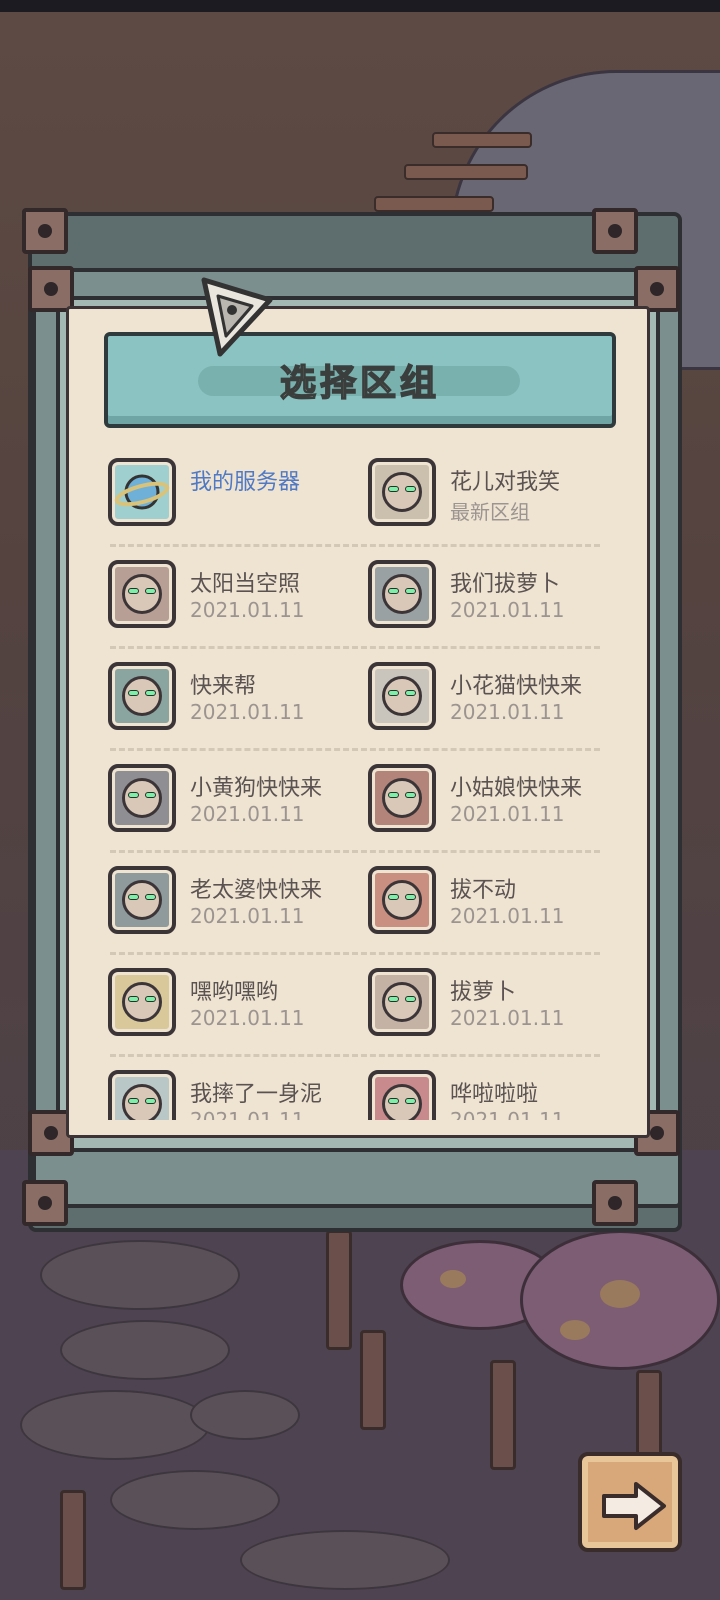 The width and height of the screenshot is (720, 1600). I want to click on server-name: 快来帮, so click(223, 686).